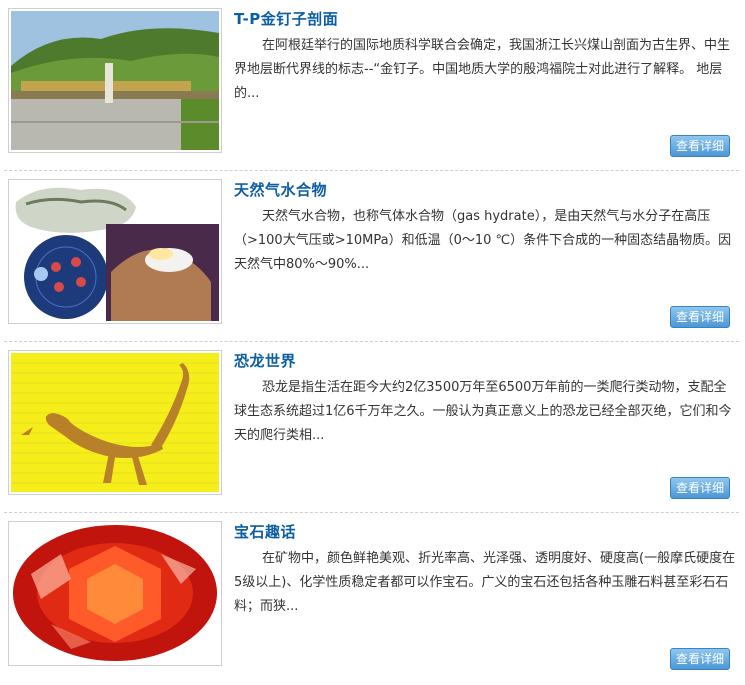 This screenshot has height=685, width=745. I want to click on golden-spike-monument-image, so click(115, 80).